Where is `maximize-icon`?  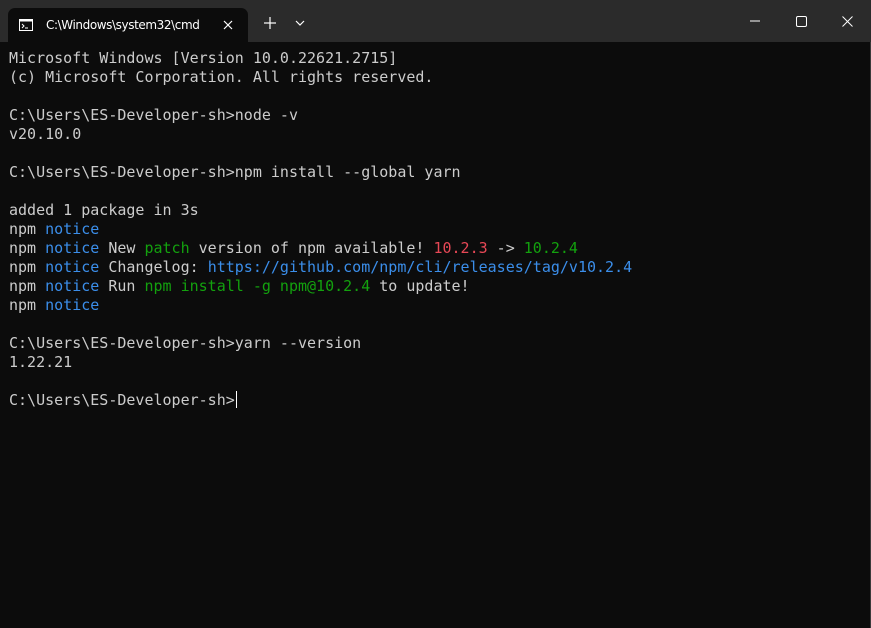
maximize-icon is located at coordinates (801, 21).